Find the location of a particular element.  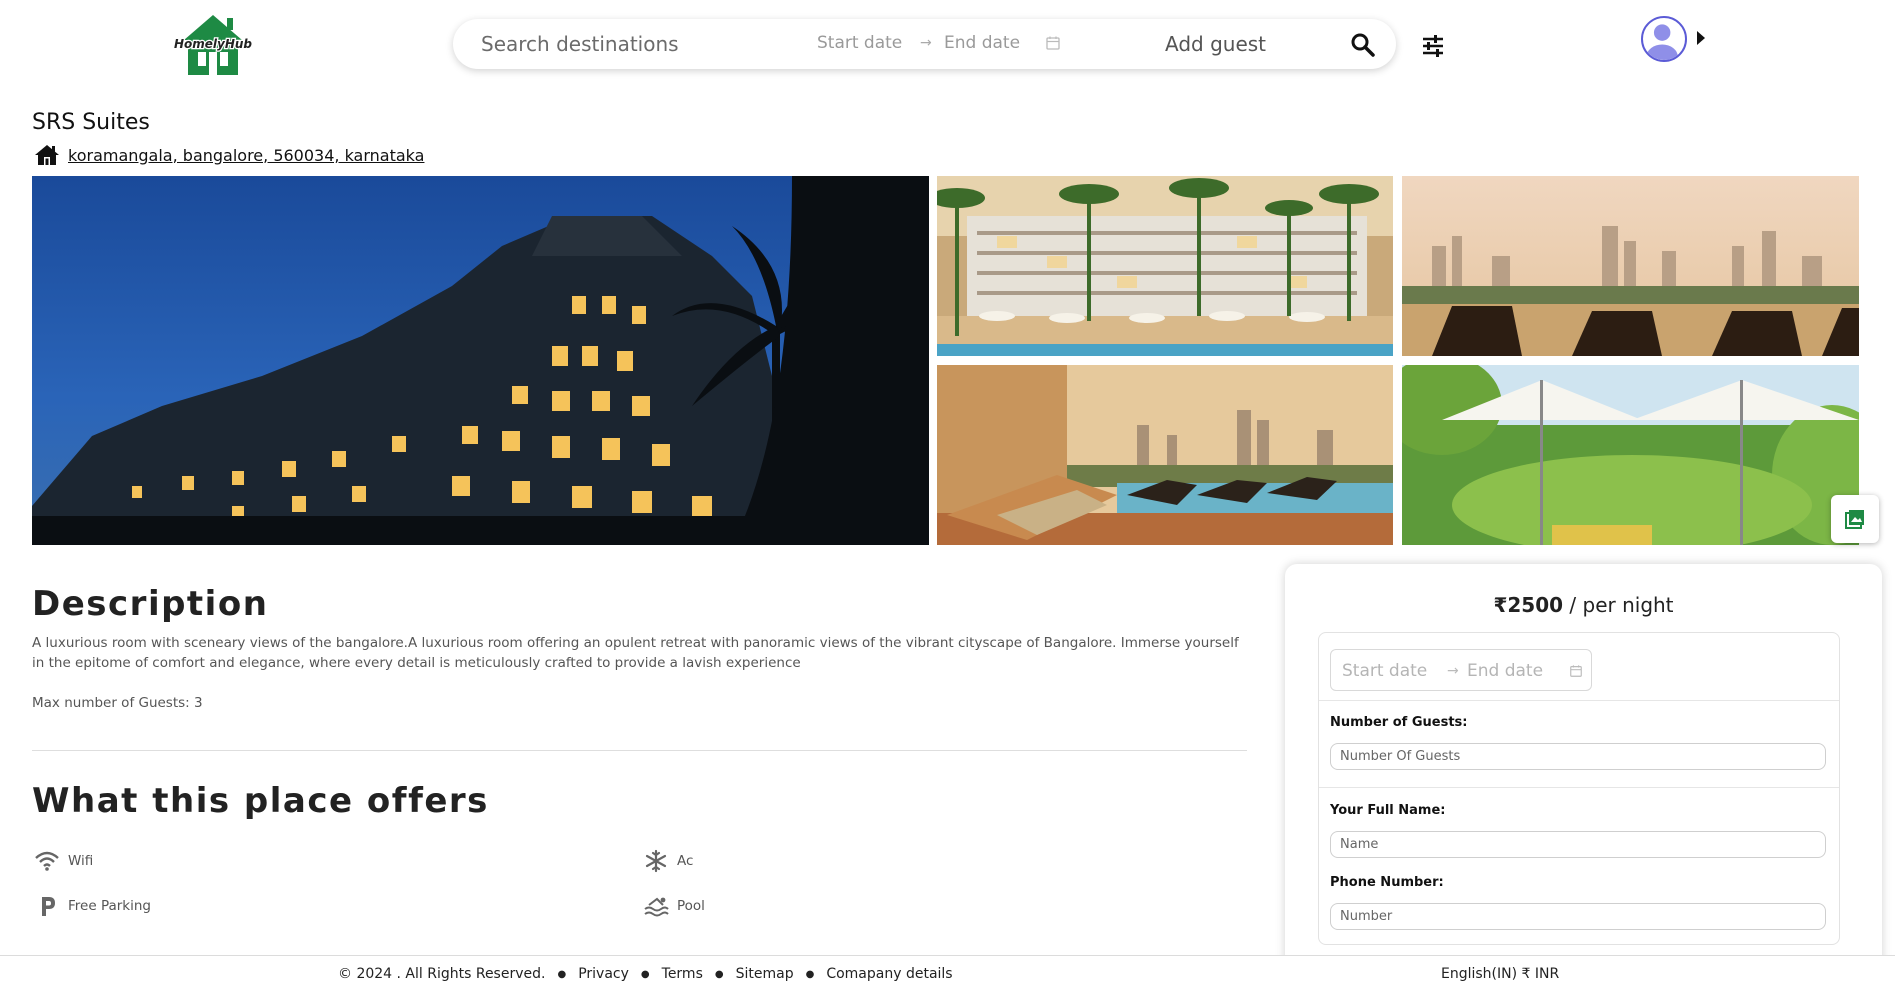

footer-link-privacy: Privacy is located at coordinates (603, 974).